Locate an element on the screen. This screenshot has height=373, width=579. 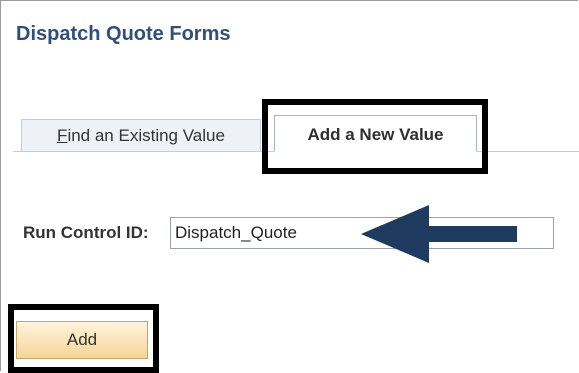
add-button-highlight-box is located at coordinates (83, 338).